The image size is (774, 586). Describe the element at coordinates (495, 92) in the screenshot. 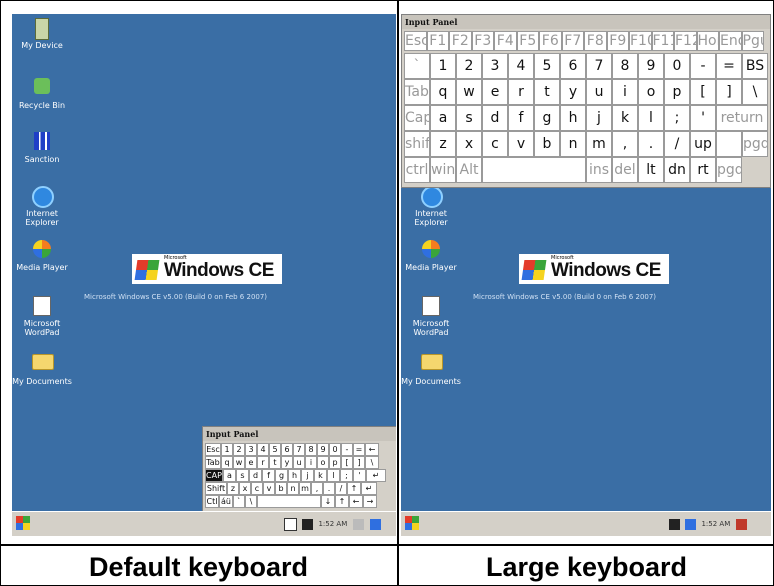

I see `key: e` at that location.